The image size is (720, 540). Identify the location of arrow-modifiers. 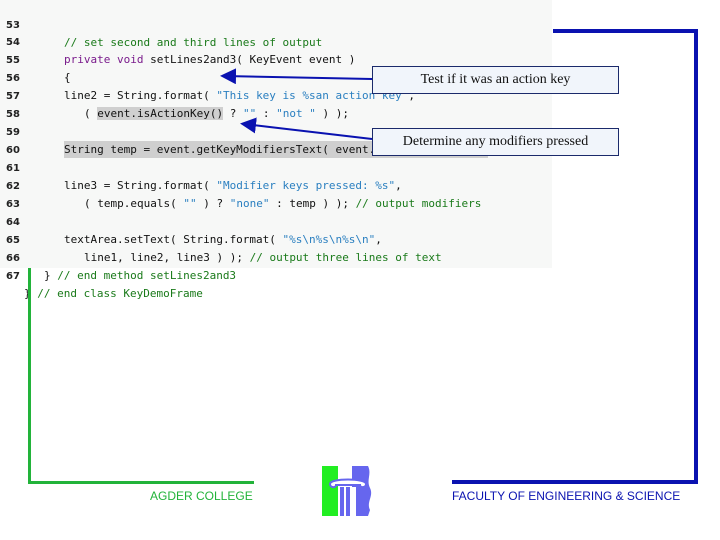
(306, 128).